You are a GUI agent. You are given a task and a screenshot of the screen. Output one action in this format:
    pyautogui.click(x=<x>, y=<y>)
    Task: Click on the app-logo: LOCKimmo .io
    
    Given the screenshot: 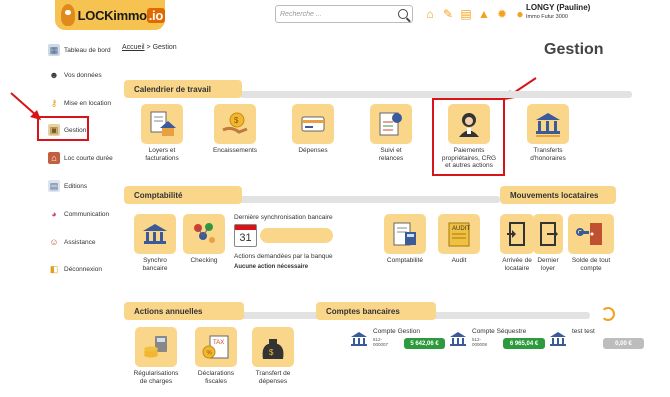 What is the action you would take?
    pyautogui.click(x=110, y=15)
    